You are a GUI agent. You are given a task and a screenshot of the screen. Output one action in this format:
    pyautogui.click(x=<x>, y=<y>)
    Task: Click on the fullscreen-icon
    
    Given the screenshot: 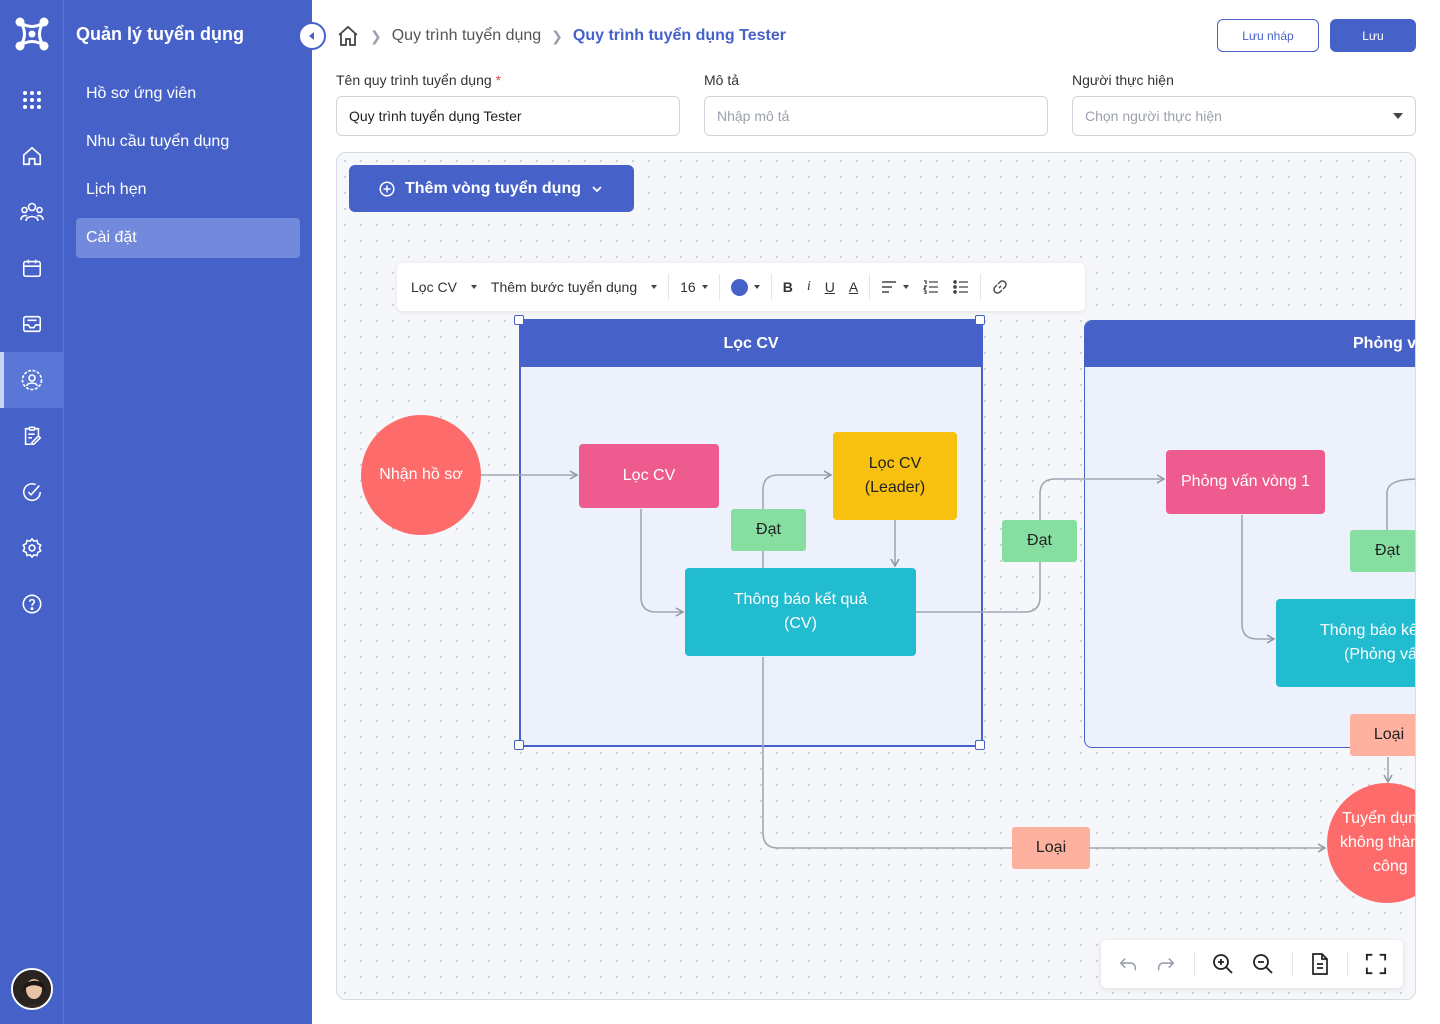 What is the action you would take?
    pyautogui.click(x=1376, y=964)
    